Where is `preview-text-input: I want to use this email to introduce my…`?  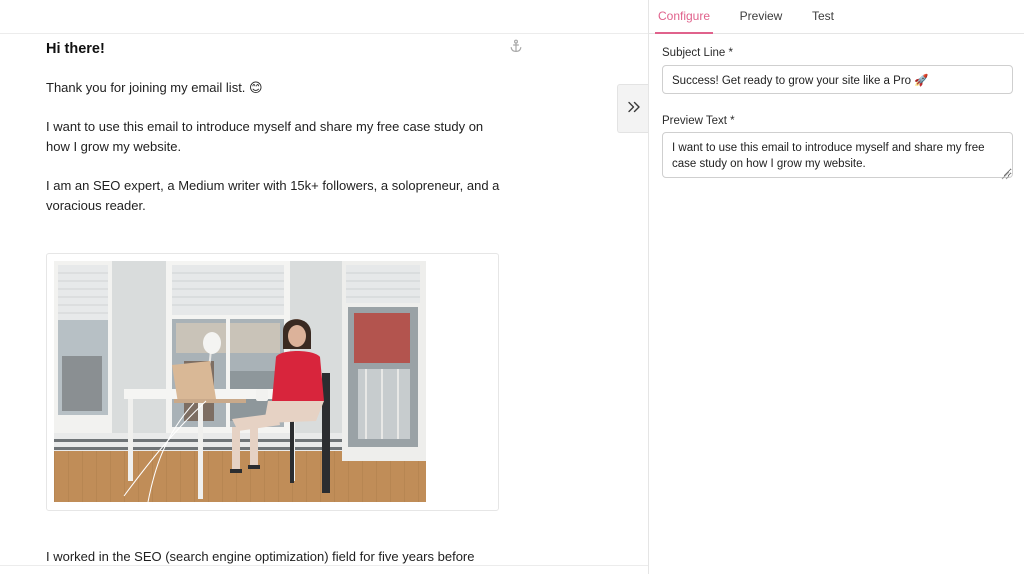 preview-text-input: I want to use this email to introduce my… is located at coordinates (837, 155).